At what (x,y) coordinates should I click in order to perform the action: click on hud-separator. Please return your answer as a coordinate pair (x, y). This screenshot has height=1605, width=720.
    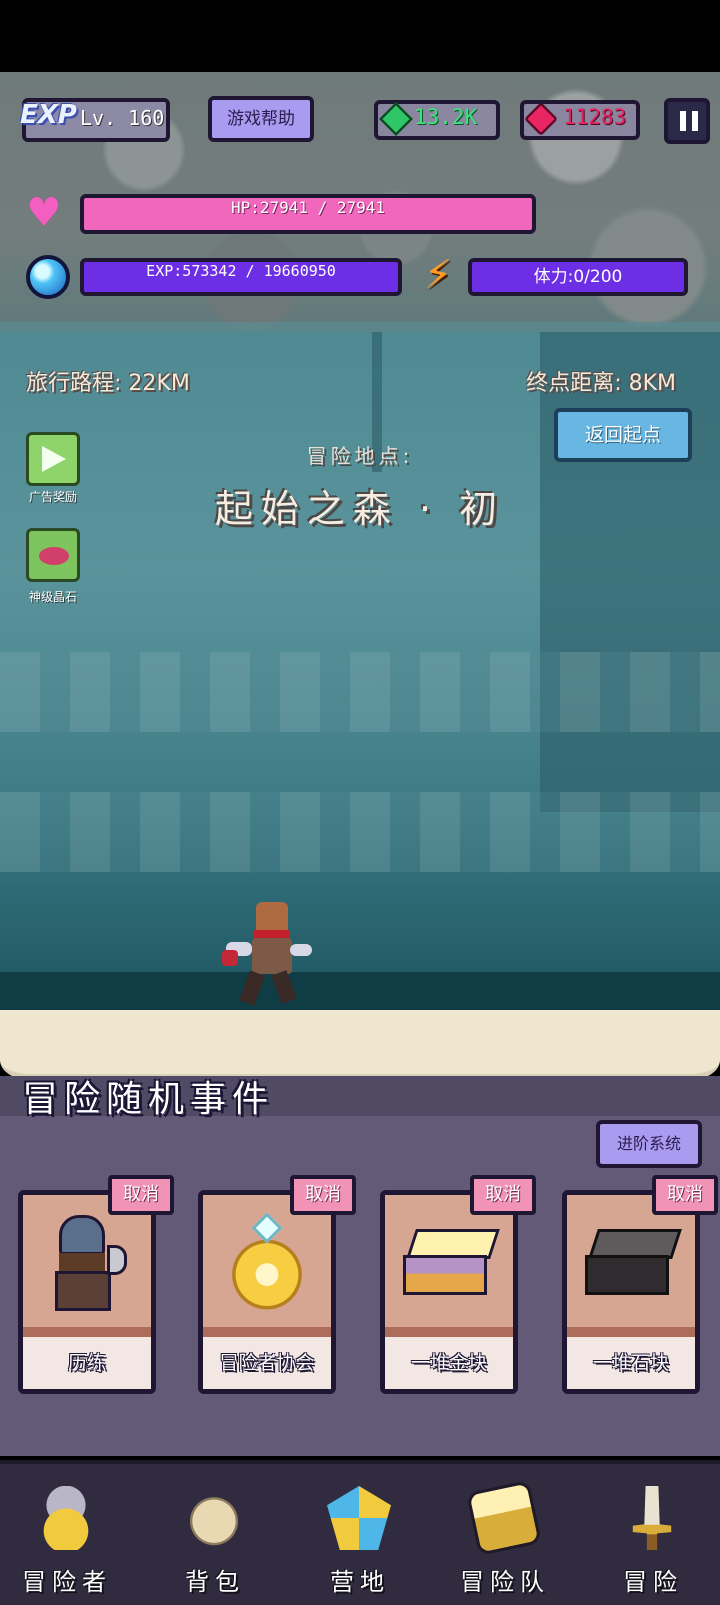
    Looking at the image, I should click on (360, 327).